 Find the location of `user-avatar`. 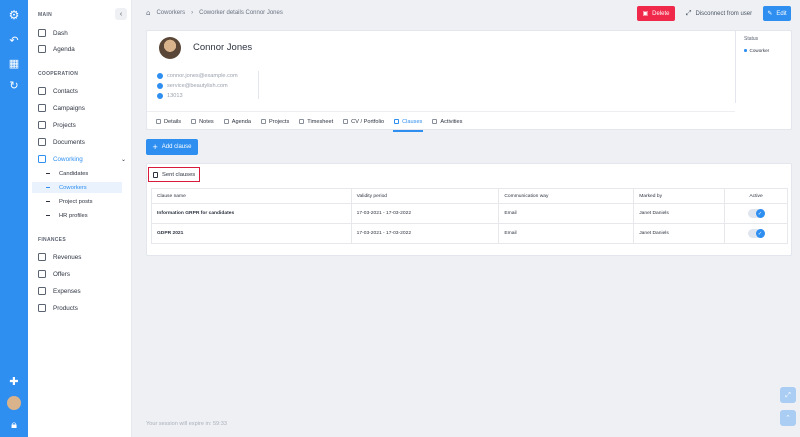

user-avatar is located at coordinates (14, 403).